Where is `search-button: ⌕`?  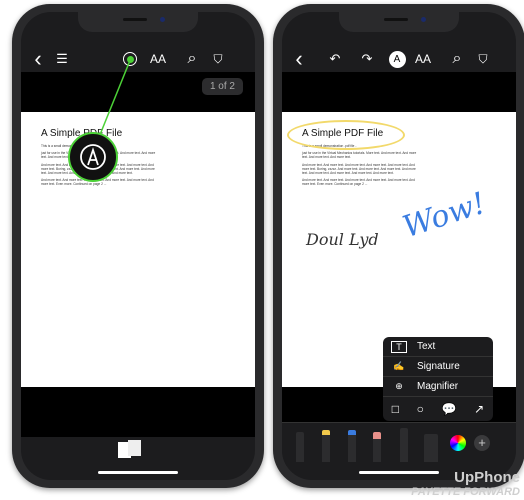 search-button: ⌕ is located at coordinates (457, 59).